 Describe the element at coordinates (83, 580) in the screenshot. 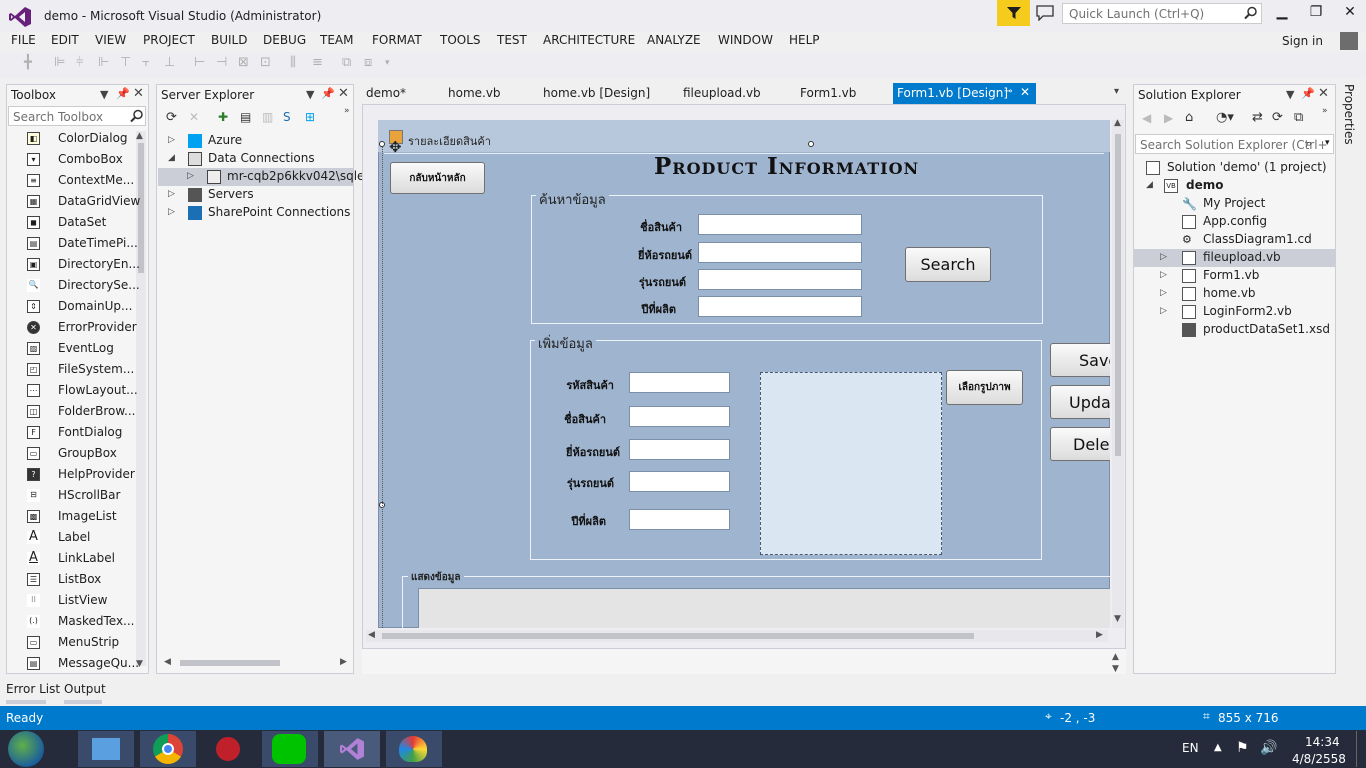

I see `toolbox-item-listbox: ☰ ListBox` at that location.